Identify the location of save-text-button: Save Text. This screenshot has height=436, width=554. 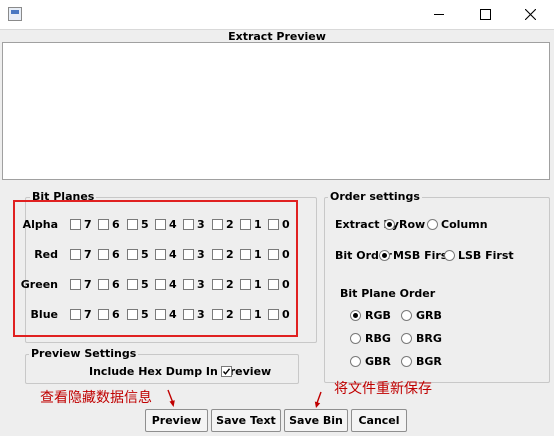
(246, 420).